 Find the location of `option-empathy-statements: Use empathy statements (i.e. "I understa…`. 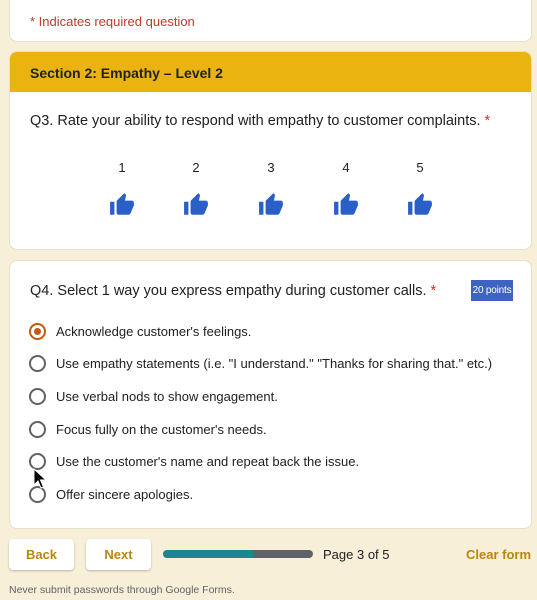

option-empathy-statements: Use empathy statements (i.e. "I understa… is located at coordinates (260, 363).